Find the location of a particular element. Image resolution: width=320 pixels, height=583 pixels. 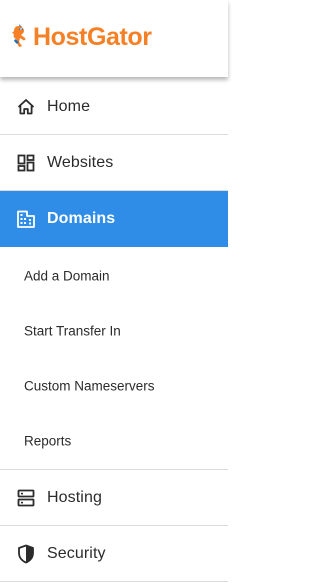

dashboard-grid-icon is located at coordinates (26, 163).